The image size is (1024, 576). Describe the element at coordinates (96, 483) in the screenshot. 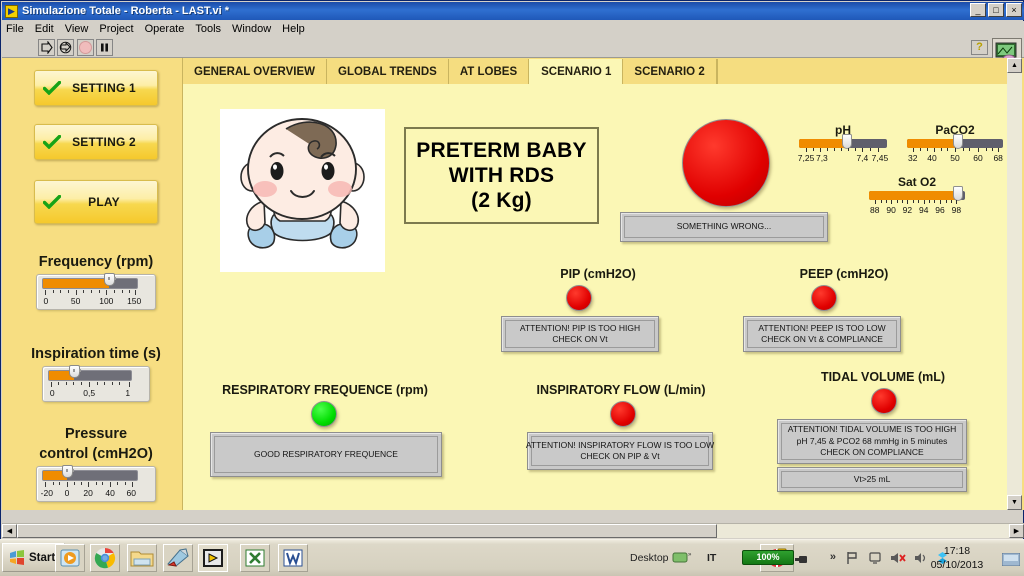

I see `pressure-control-slider: -20 0 20 40 60` at that location.